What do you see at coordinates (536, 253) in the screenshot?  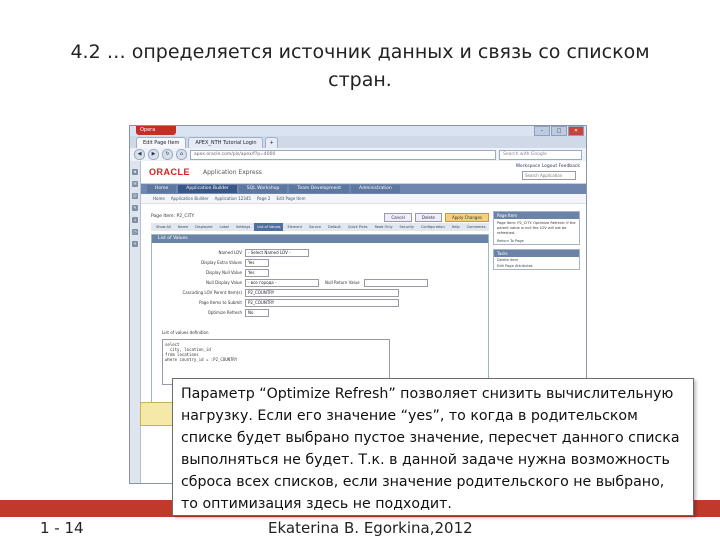 I see `tasks-title: Tasks` at bounding box center [536, 253].